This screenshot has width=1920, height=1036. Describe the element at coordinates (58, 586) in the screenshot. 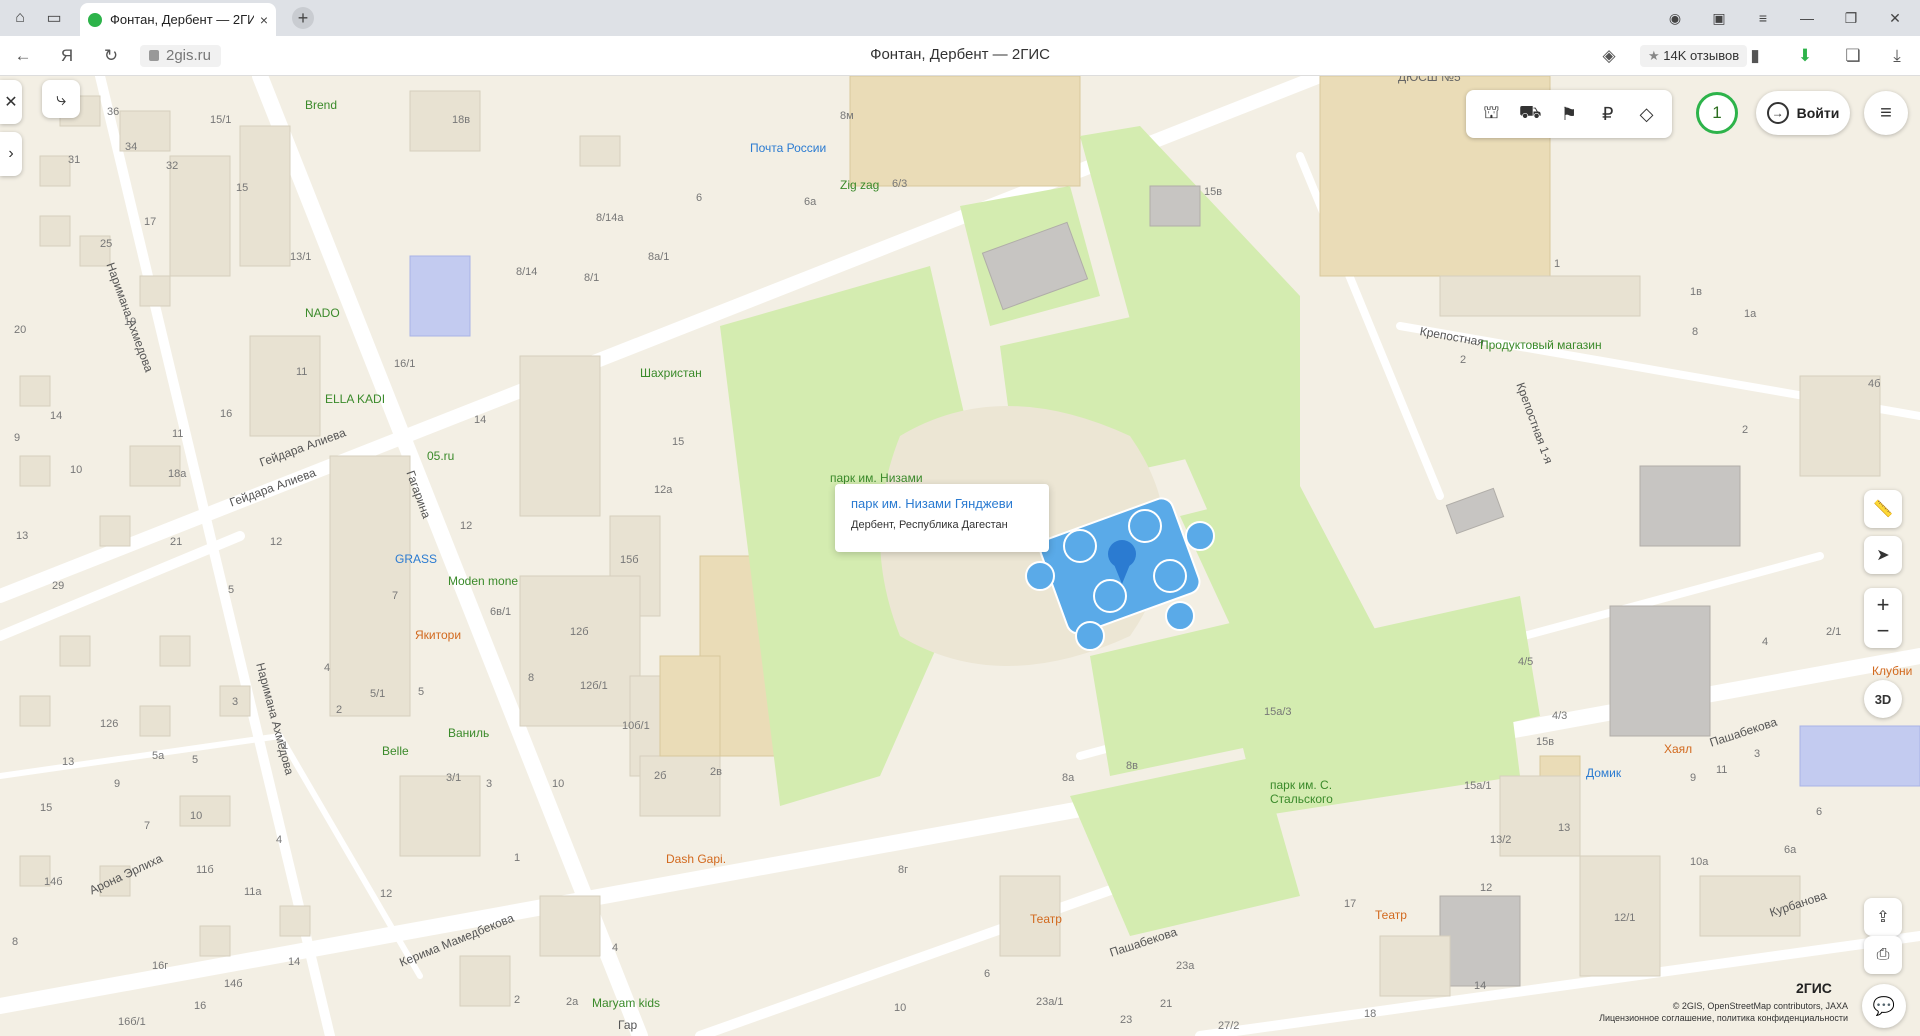

I see `house-number: 29` at that location.